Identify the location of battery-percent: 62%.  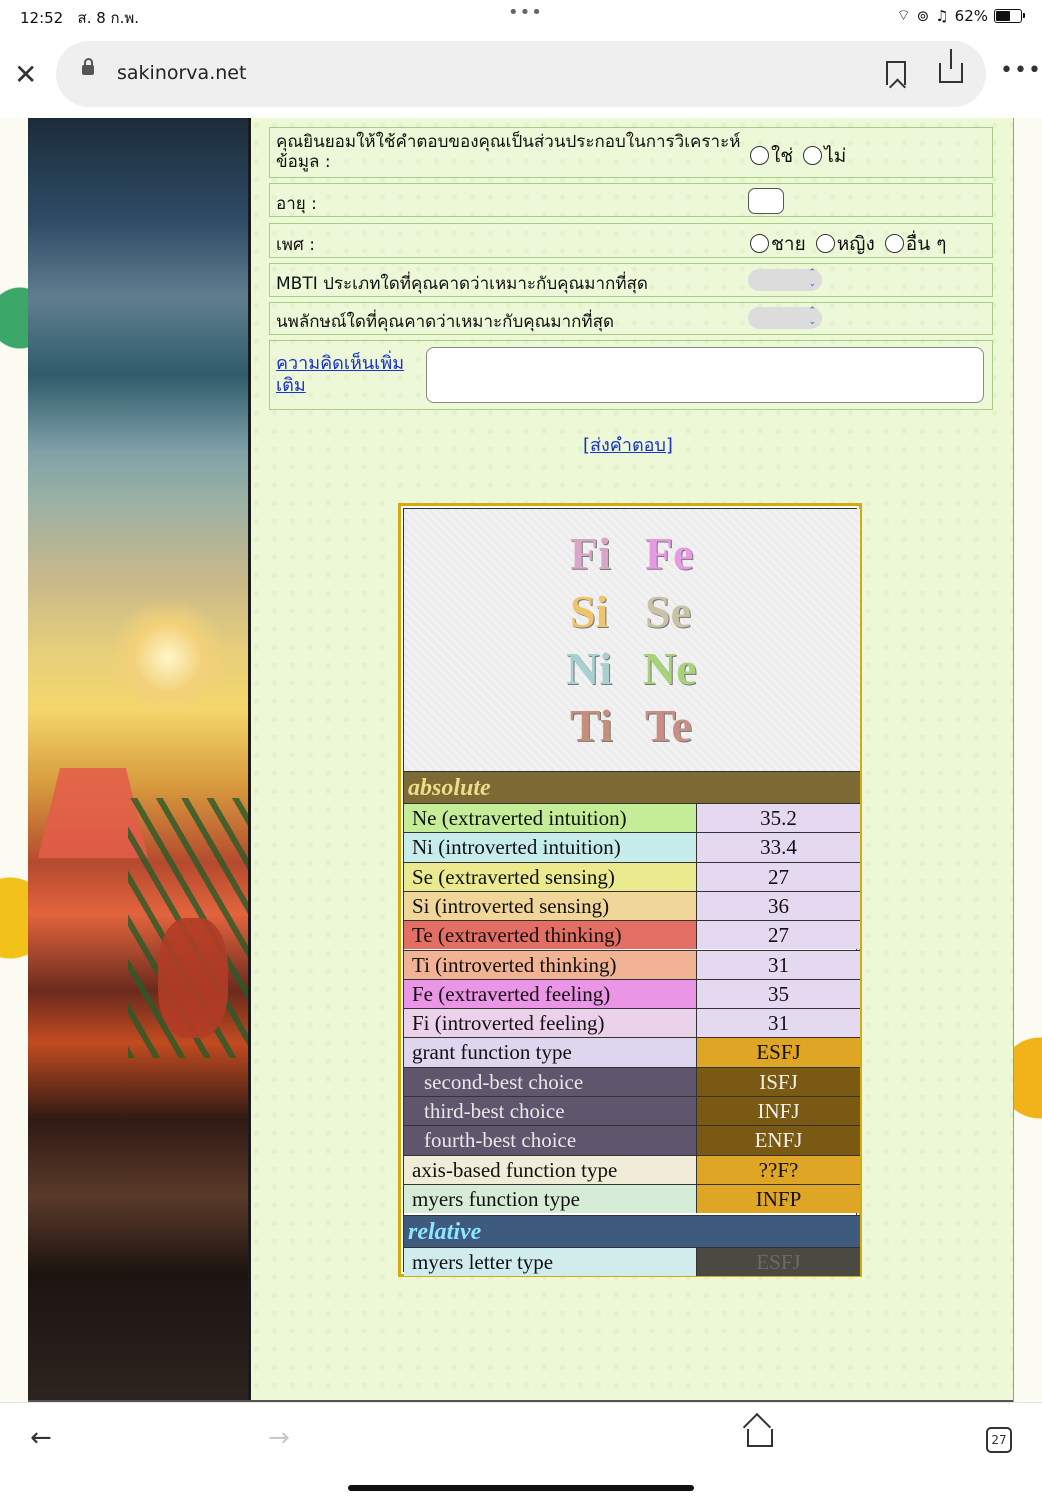
(971, 15).